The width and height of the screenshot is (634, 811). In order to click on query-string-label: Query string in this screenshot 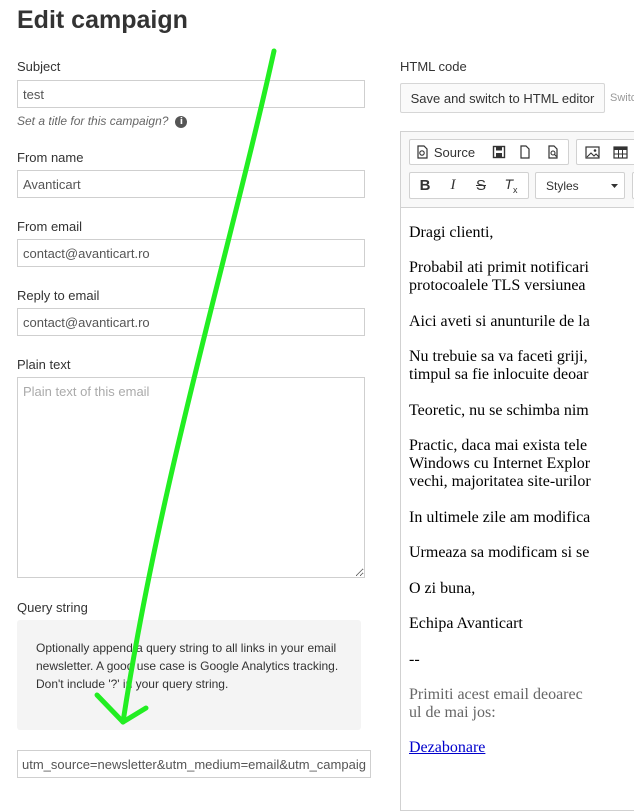, I will do `click(52, 607)`.